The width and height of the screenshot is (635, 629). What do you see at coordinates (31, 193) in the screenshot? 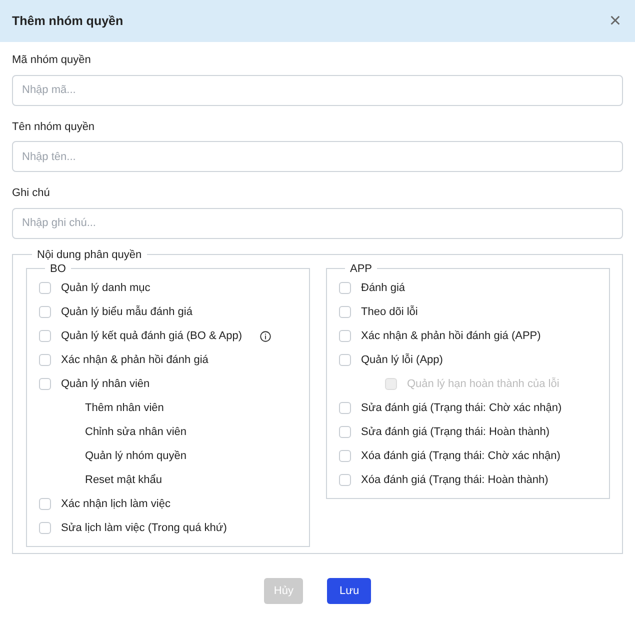
I see `field-label: Ghi chú` at bounding box center [31, 193].